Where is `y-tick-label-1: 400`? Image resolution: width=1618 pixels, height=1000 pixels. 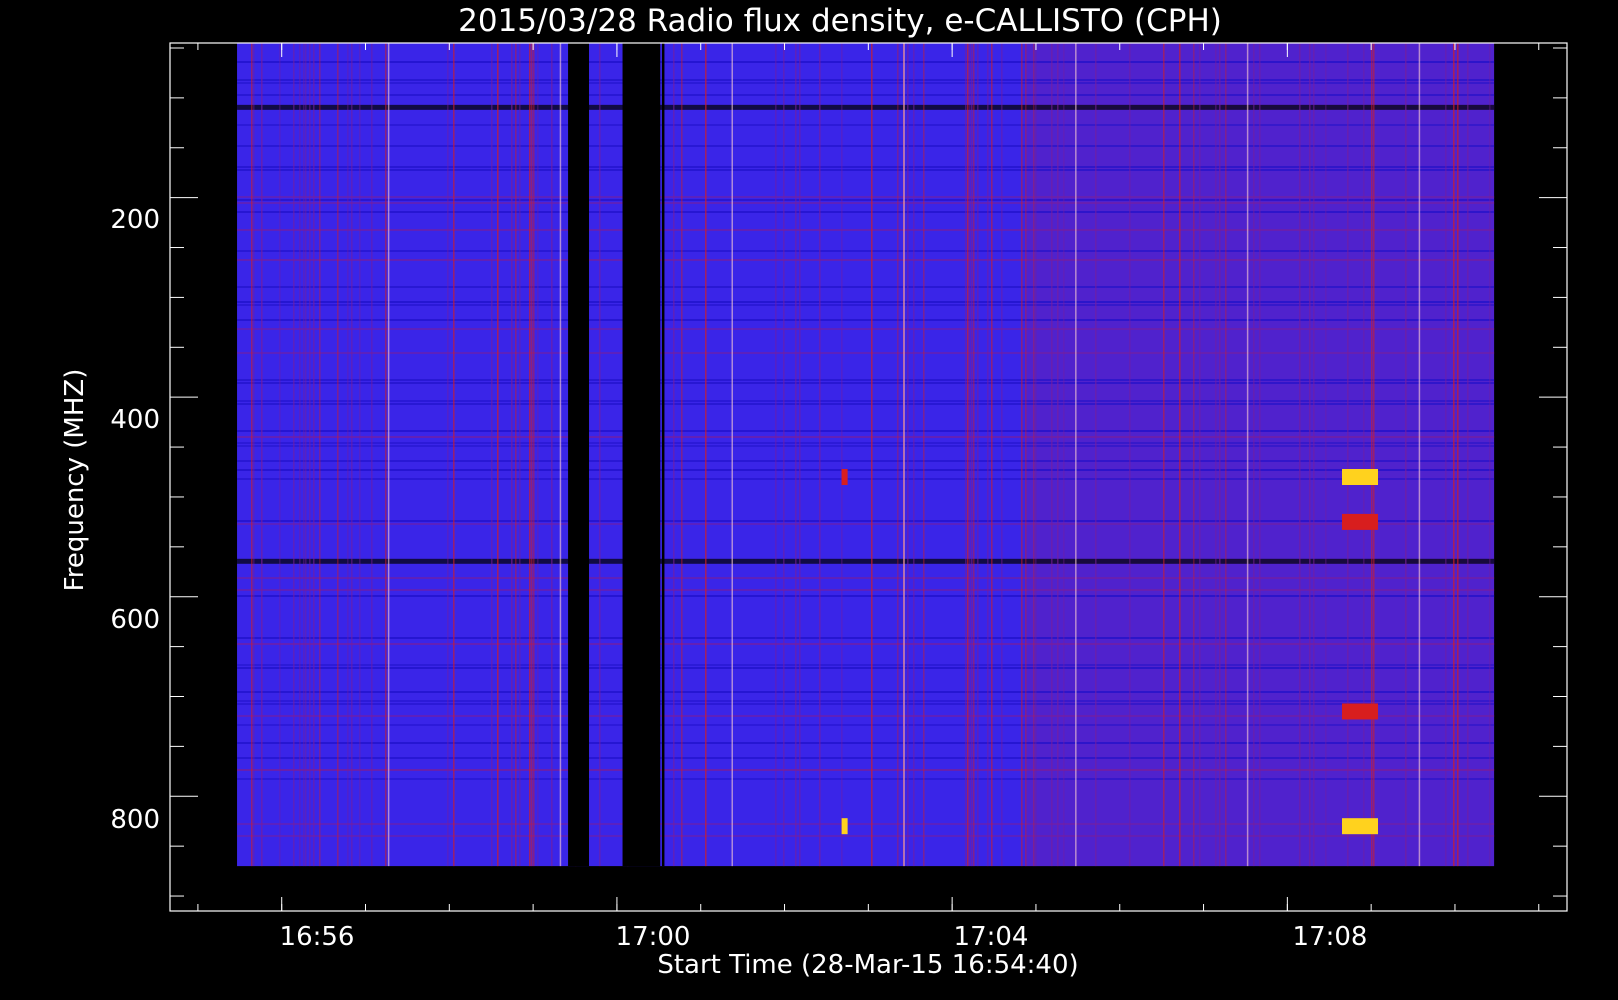
y-tick-label-1: 400 is located at coordinates (135, 420).